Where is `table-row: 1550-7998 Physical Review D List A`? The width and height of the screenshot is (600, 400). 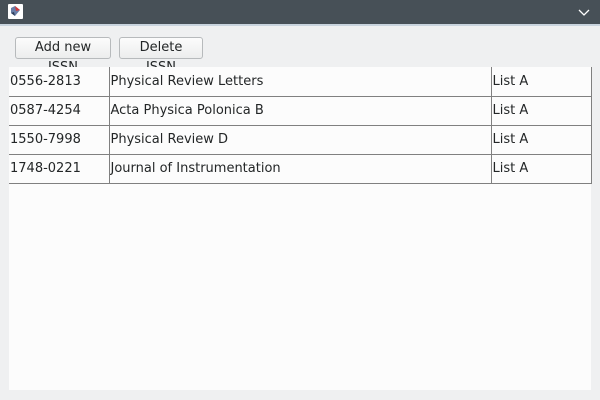 table-row: 1550-7998 Physical Review D List A is located at coordinates (300, 140).